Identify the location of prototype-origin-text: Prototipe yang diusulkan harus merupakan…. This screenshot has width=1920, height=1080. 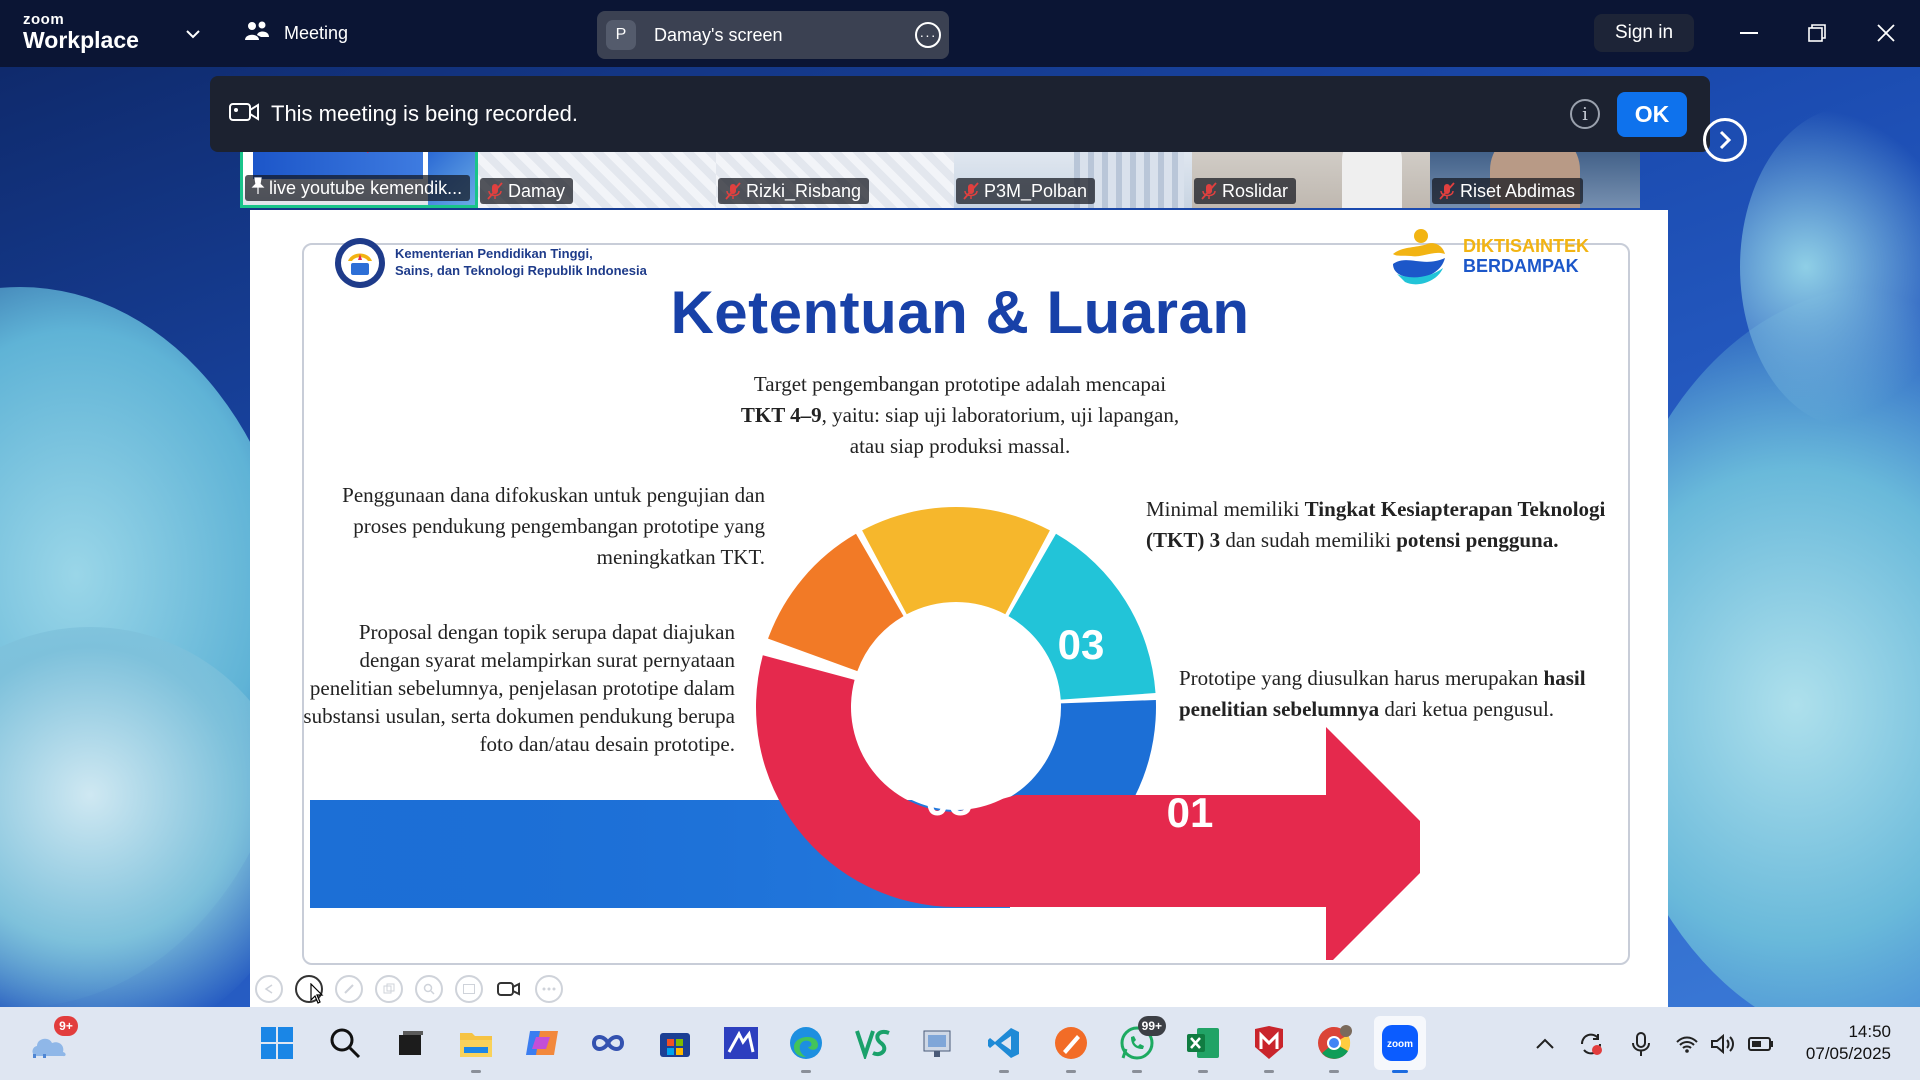
(1382, 693).